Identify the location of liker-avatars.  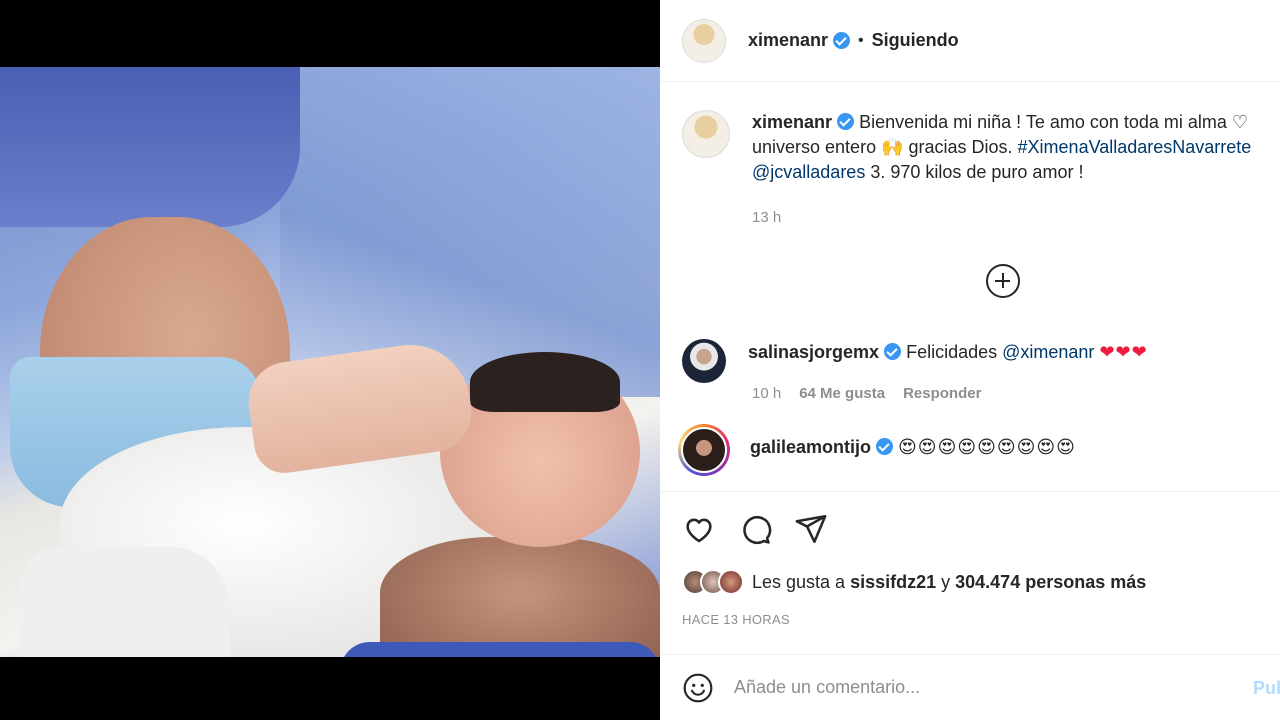
(713, 582).